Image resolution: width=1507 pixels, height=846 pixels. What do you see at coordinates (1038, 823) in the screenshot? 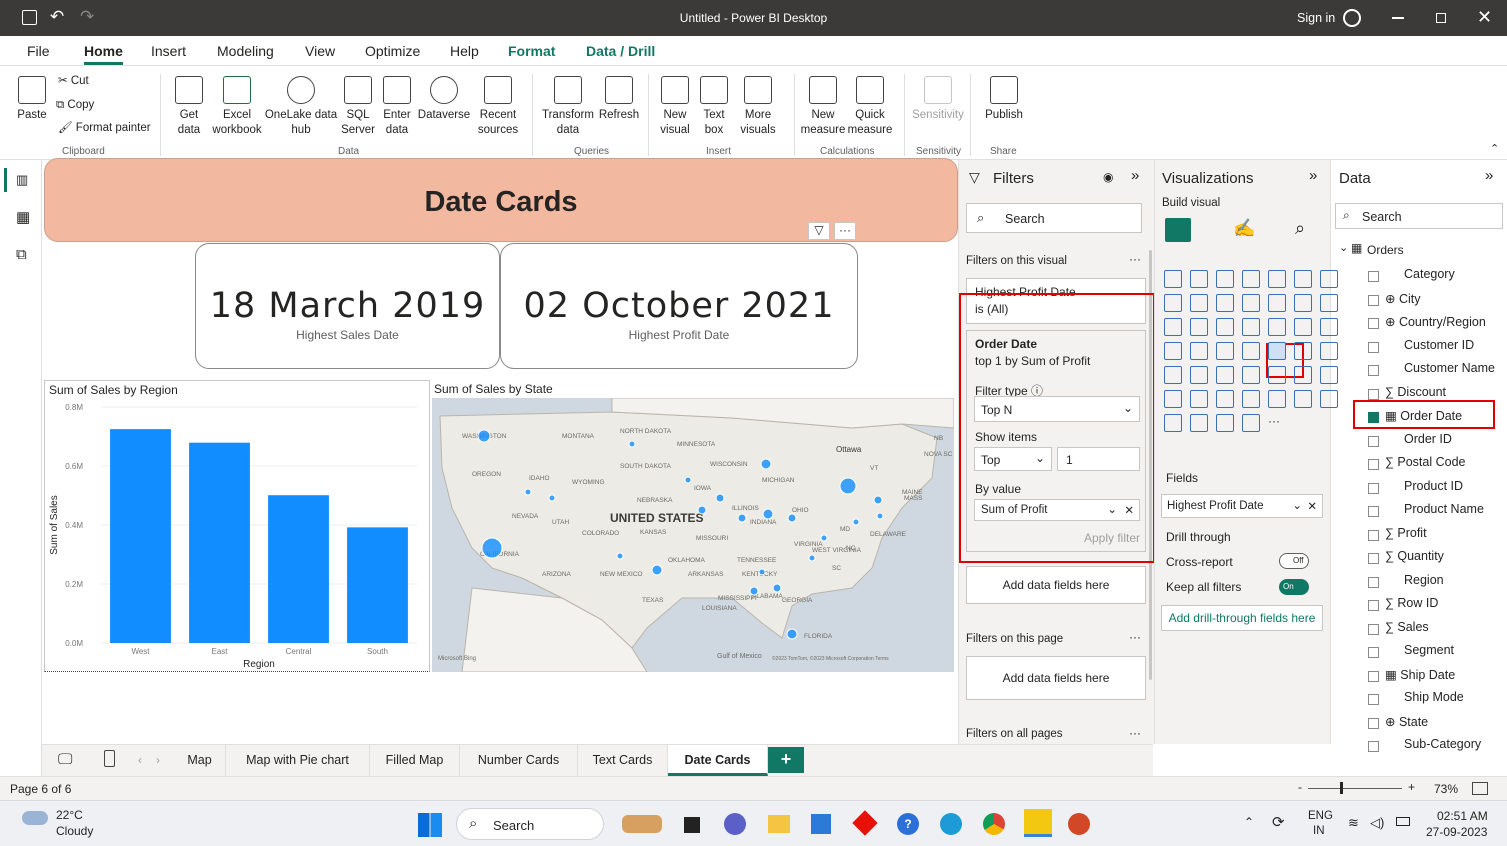
I see `powerbi-icon` at bounding box center [1038, 823].